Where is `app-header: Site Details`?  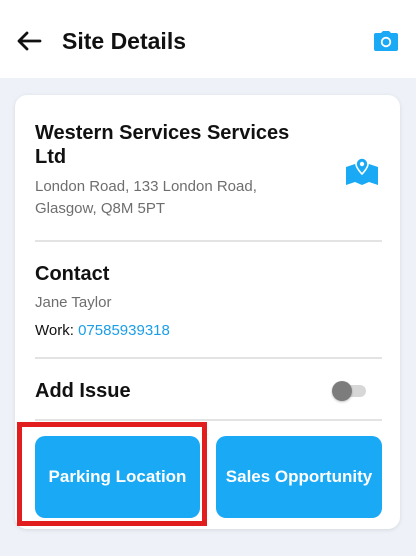 app-header: Site Details is located at coordinates (208, 39).